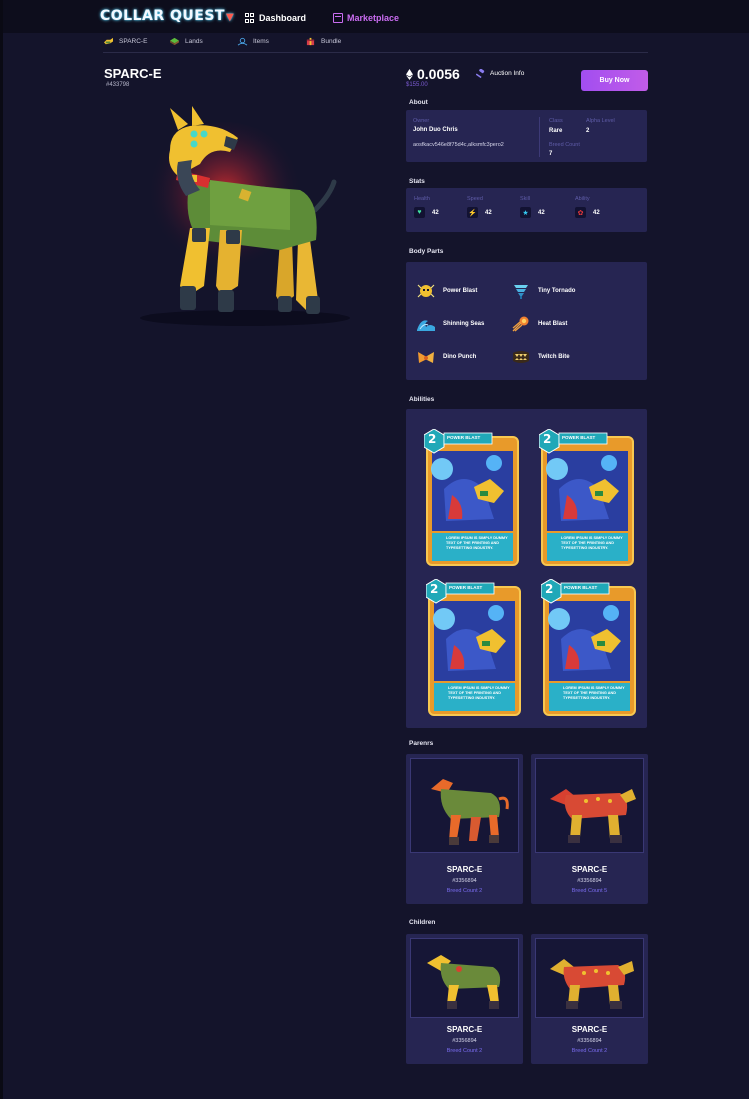  I want to click on alpha-level-label: Alpha Level, so click(600, 121).